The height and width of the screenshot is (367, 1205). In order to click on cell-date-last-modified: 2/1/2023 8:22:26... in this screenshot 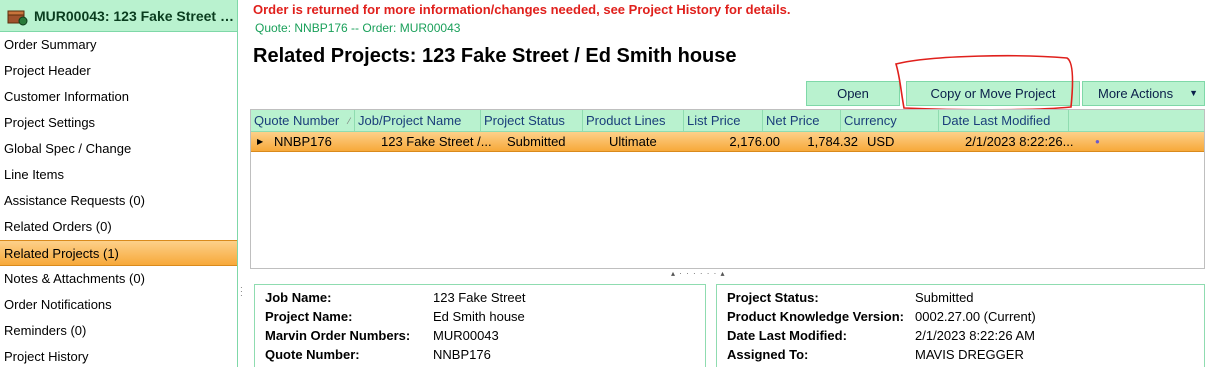, I will do `click(1019, 141)`.